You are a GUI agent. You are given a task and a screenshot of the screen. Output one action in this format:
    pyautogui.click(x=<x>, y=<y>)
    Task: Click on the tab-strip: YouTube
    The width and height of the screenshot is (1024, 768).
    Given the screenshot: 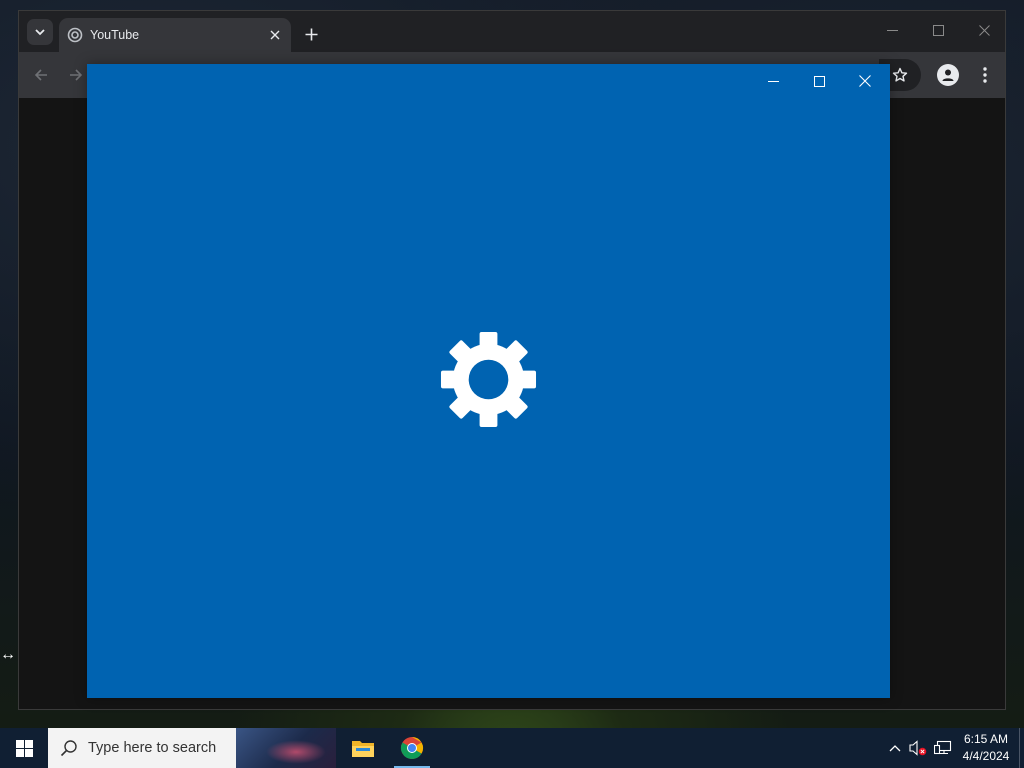 What is the action you would take?
    pyautogui.click(x=512, y=31)
    